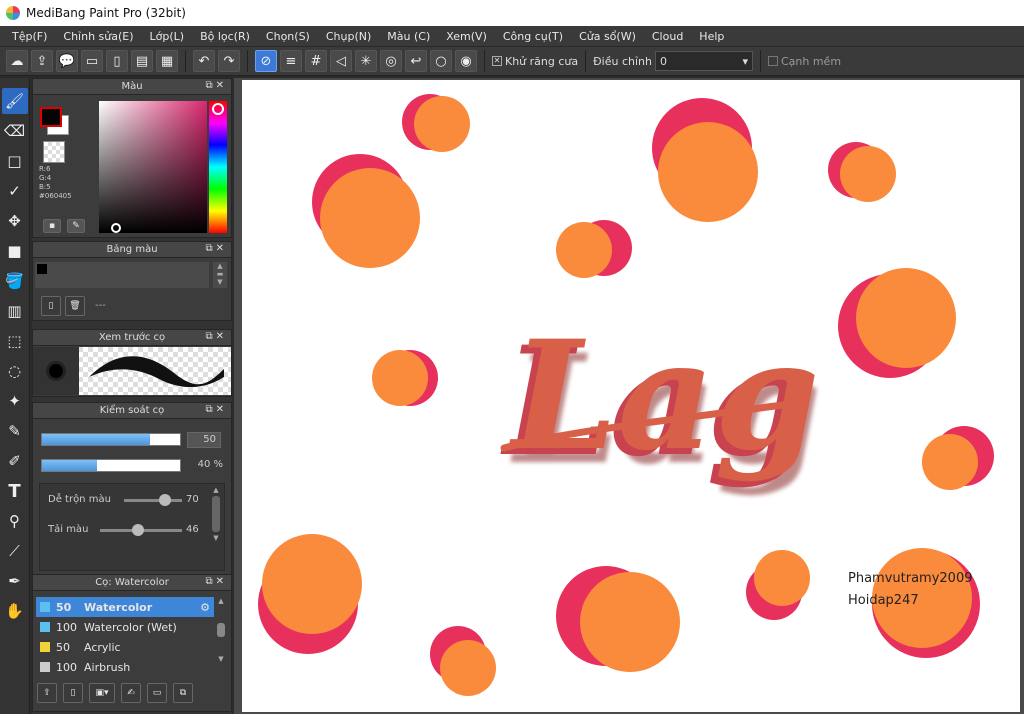 The image size is (1024, 714). I want to click on move-tool-icon: ✥, so click(15, 221).